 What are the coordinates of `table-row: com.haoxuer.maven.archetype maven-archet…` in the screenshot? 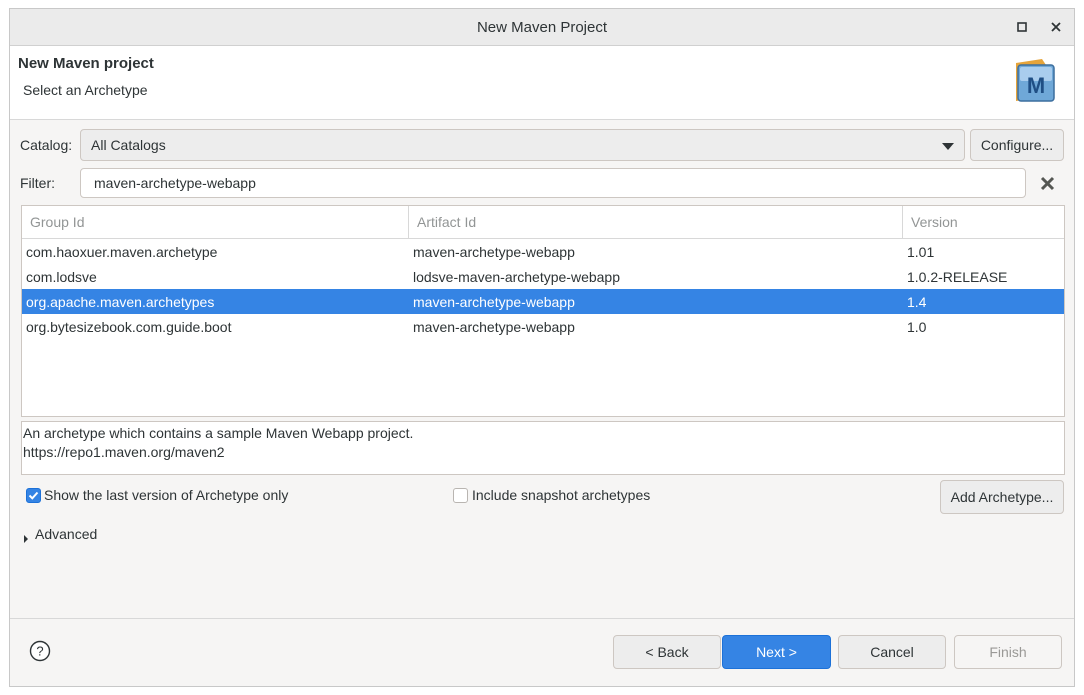 It's located at (543, 251).